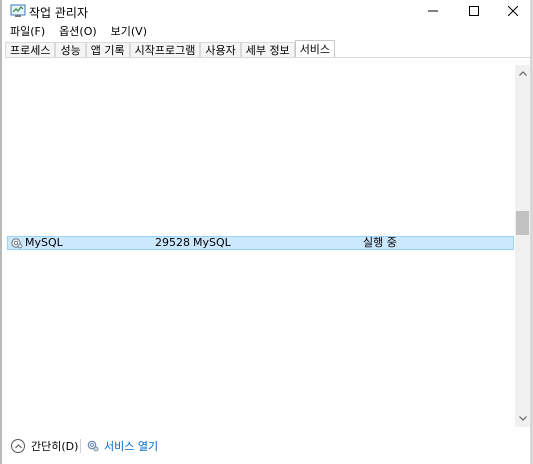 Image resolution: width=533 pixels, height=464 pixels. Describe the element at coordinates (165, 50) in the screenshot. I see `tab-startup: 시작프로그램` at that location.